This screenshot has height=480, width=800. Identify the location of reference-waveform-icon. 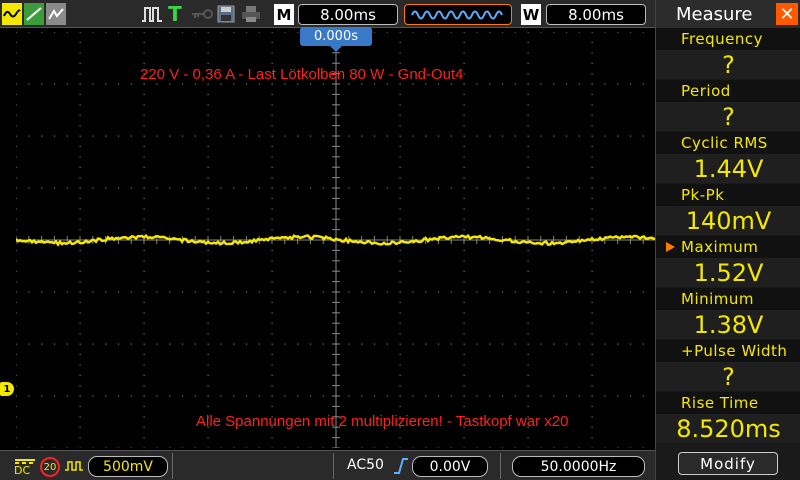
(56, 14).